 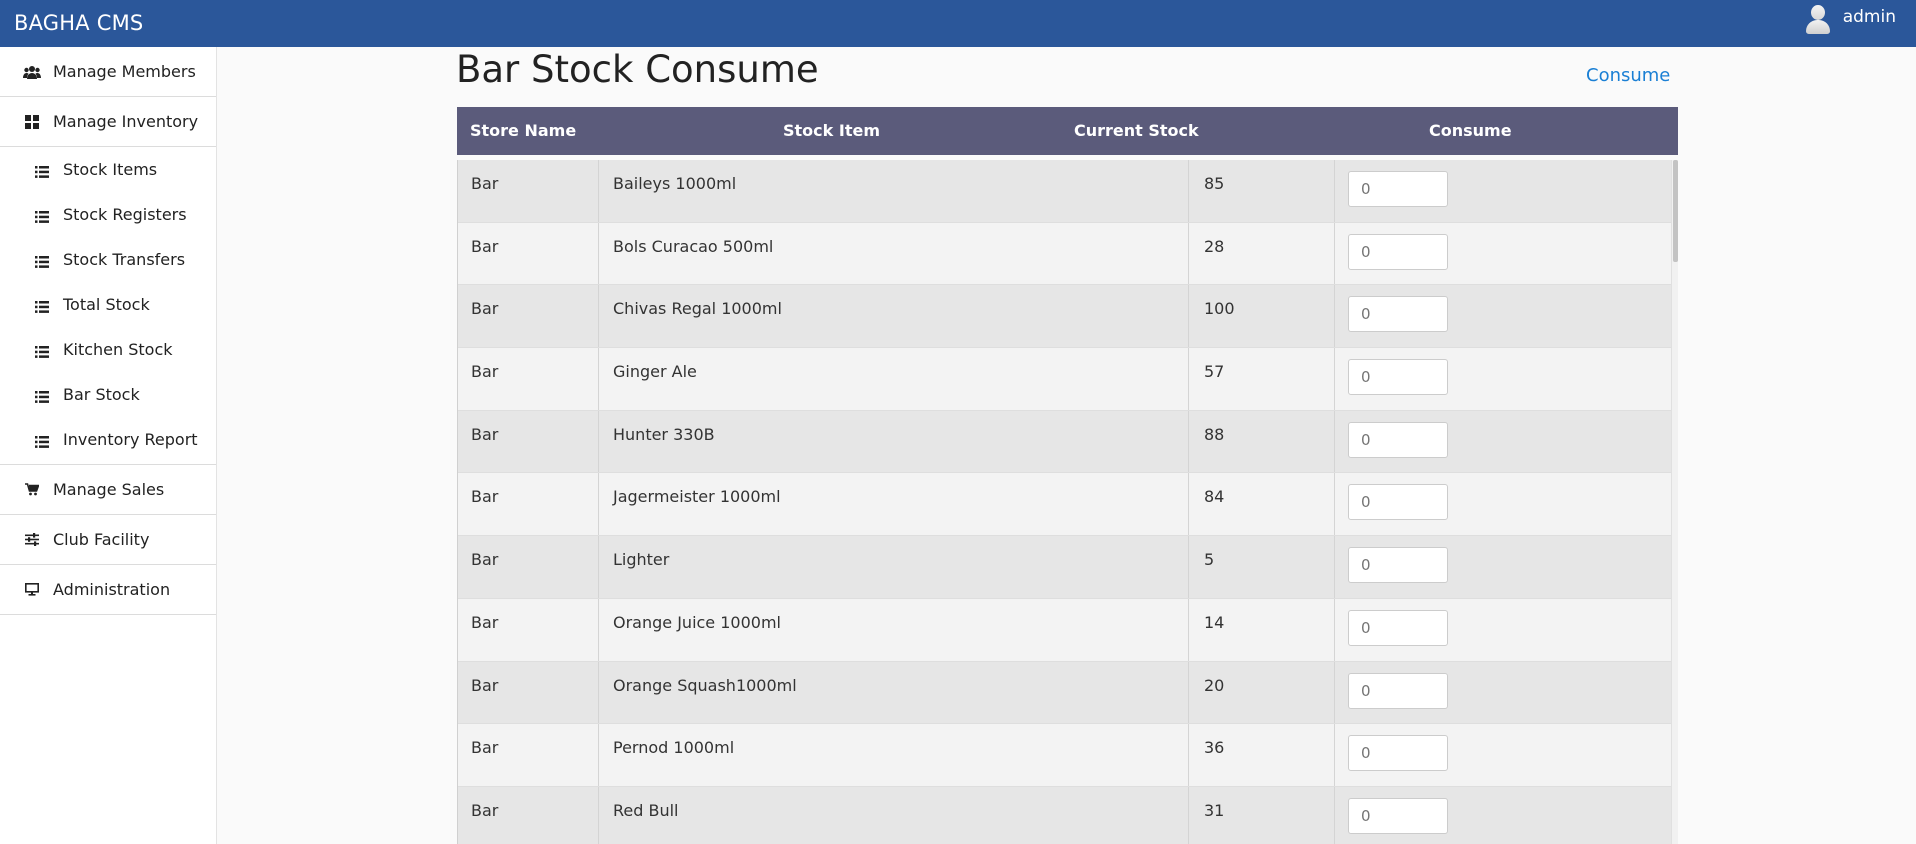 I want to click on sidebar-item-club-facility: Club Facility, so click(x=108, y=540).